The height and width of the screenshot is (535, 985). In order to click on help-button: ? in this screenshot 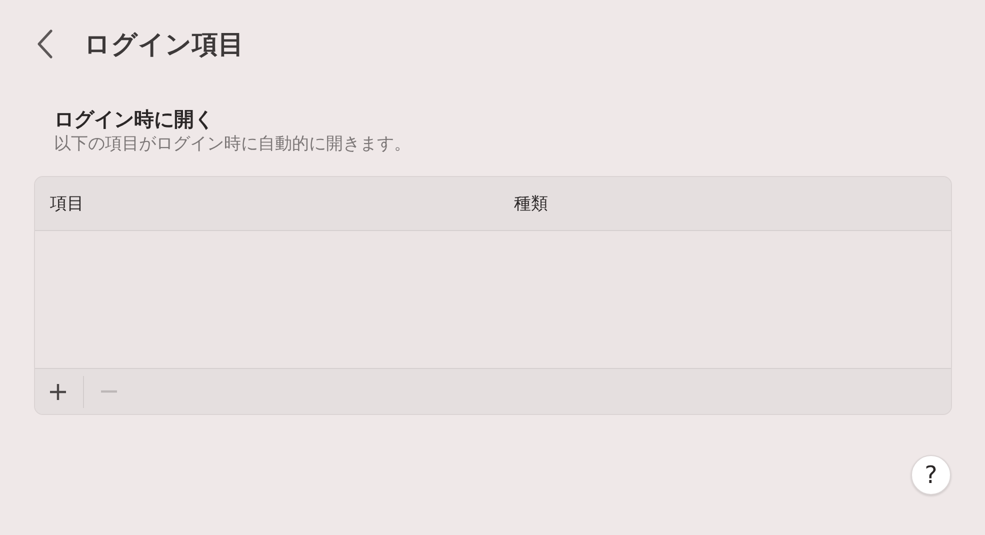, I will do `click(931, 475)`.